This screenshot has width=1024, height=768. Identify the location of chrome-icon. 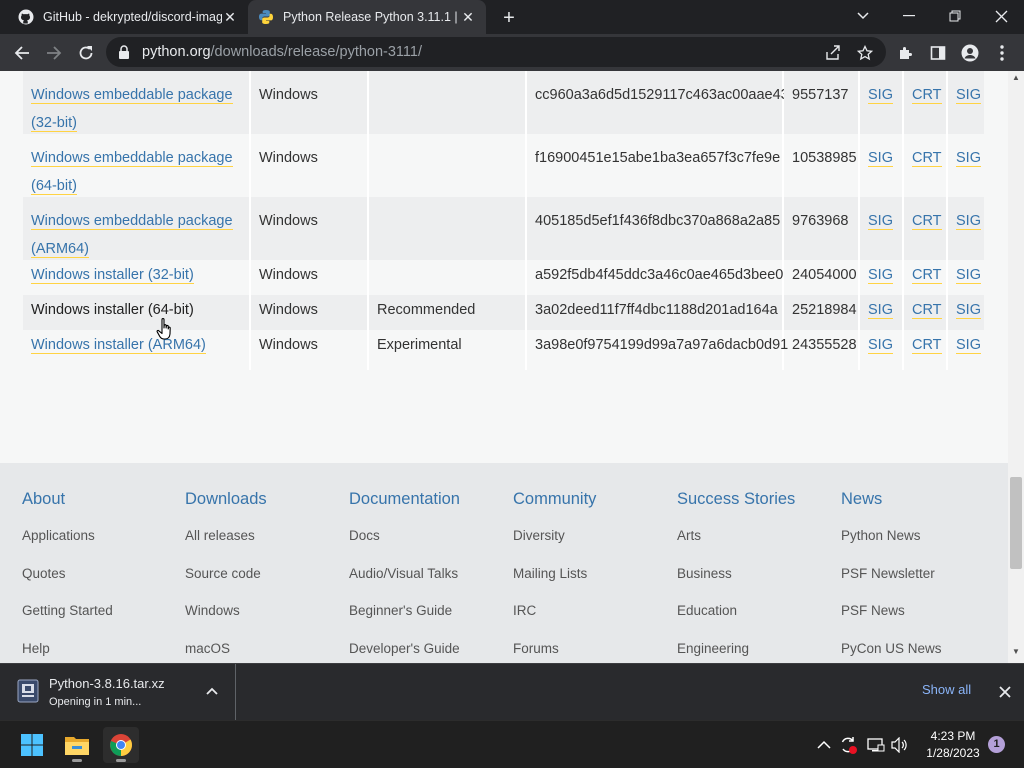
(121, 745).